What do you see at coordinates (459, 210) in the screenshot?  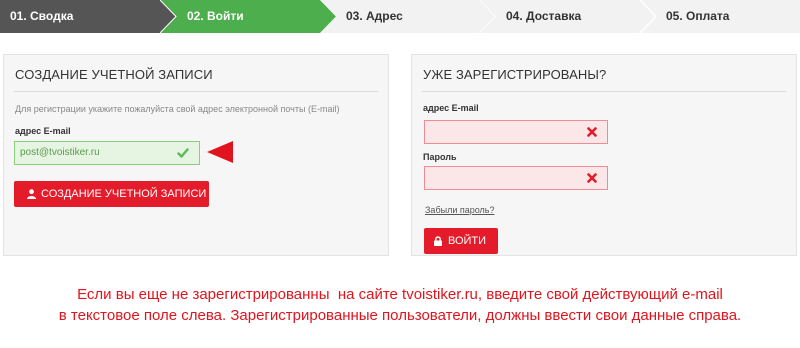 I see `forgot-password-link: Забыли пароль?` at bounding box center [459, 210].